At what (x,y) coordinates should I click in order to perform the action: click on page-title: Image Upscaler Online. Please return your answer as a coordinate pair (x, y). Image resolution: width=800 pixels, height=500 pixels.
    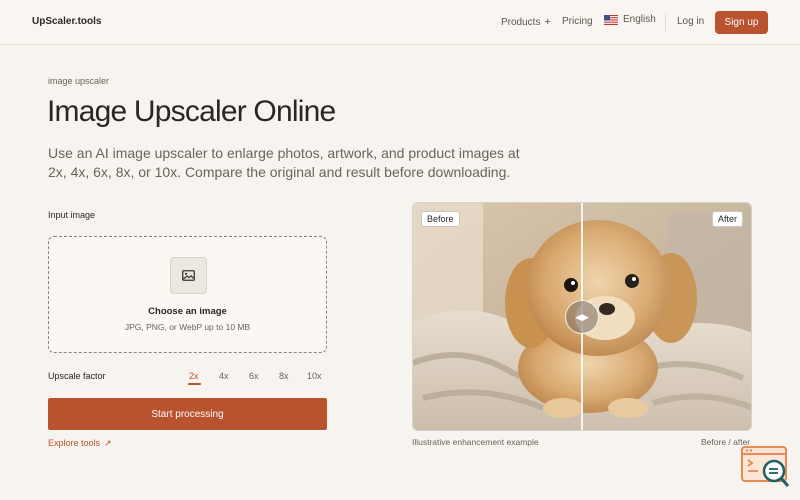
    Looking at the image, I should click on (191, 111).